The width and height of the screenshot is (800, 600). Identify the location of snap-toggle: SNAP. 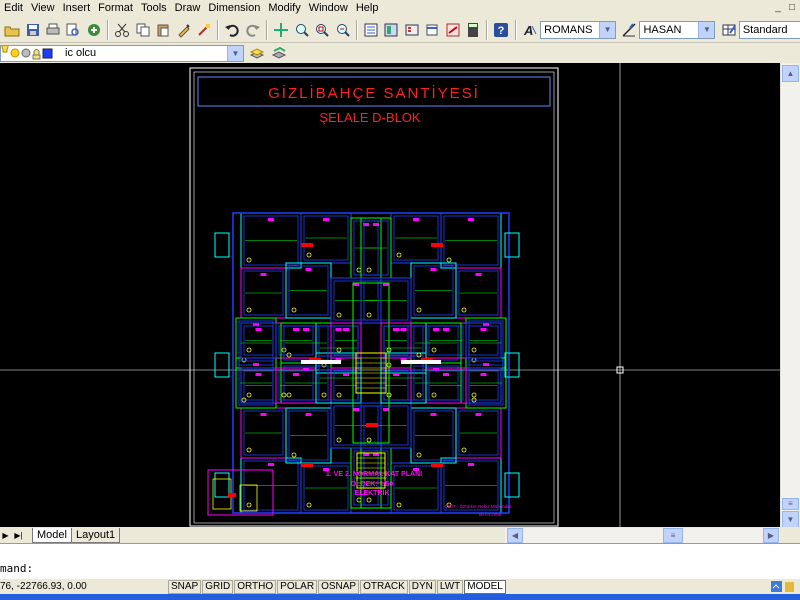
(185, 586).